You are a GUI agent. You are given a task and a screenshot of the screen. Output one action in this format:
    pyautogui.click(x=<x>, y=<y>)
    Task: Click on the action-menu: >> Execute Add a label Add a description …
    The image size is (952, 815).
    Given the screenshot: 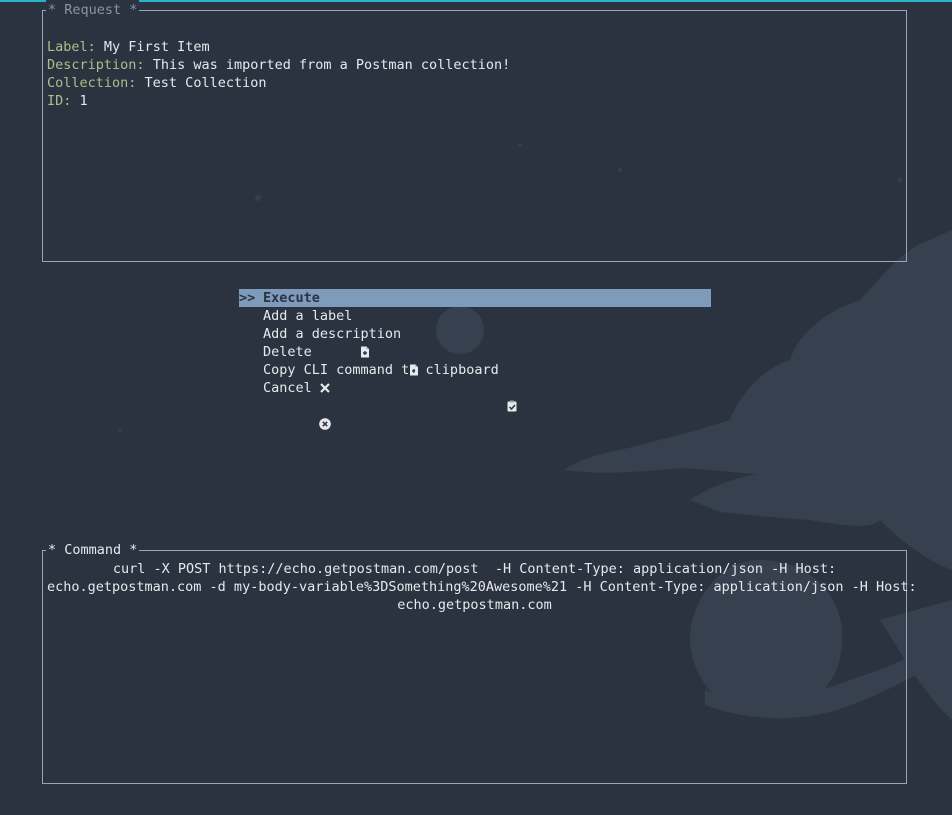 What is the action you would take?
    pyautogui.click(x=475, y=359)
    